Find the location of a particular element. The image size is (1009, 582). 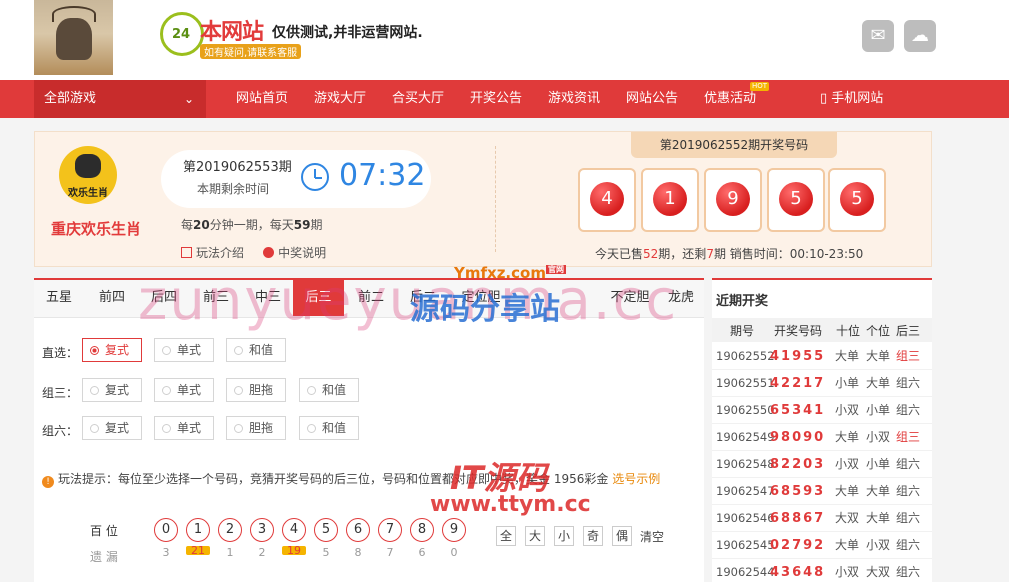

nav-promotions: 优惠活动 is located at coordinates (730, 99).